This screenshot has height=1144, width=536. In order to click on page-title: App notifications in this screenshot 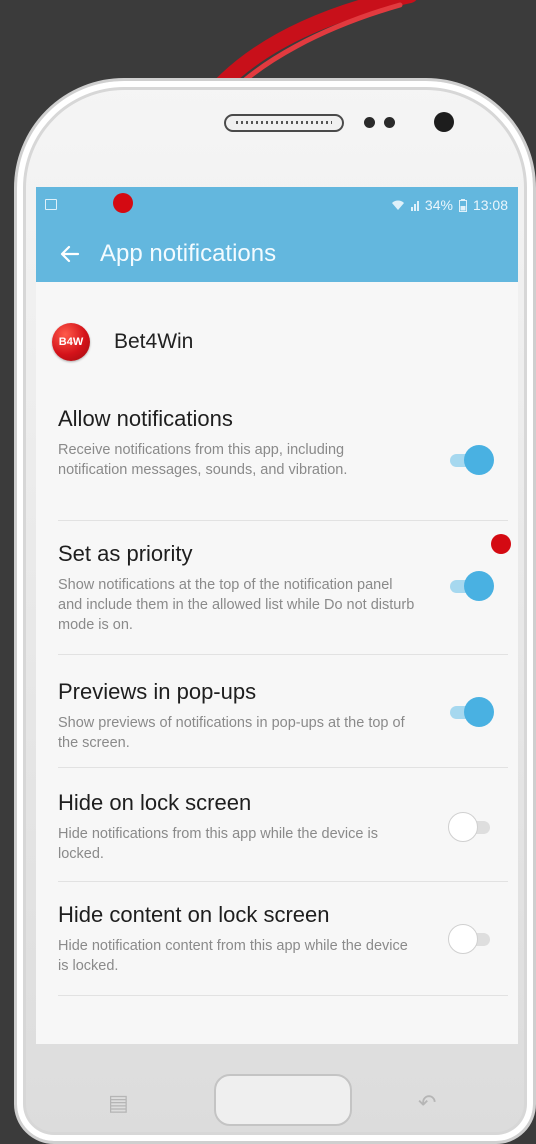, I will do `click(188, 253)`.